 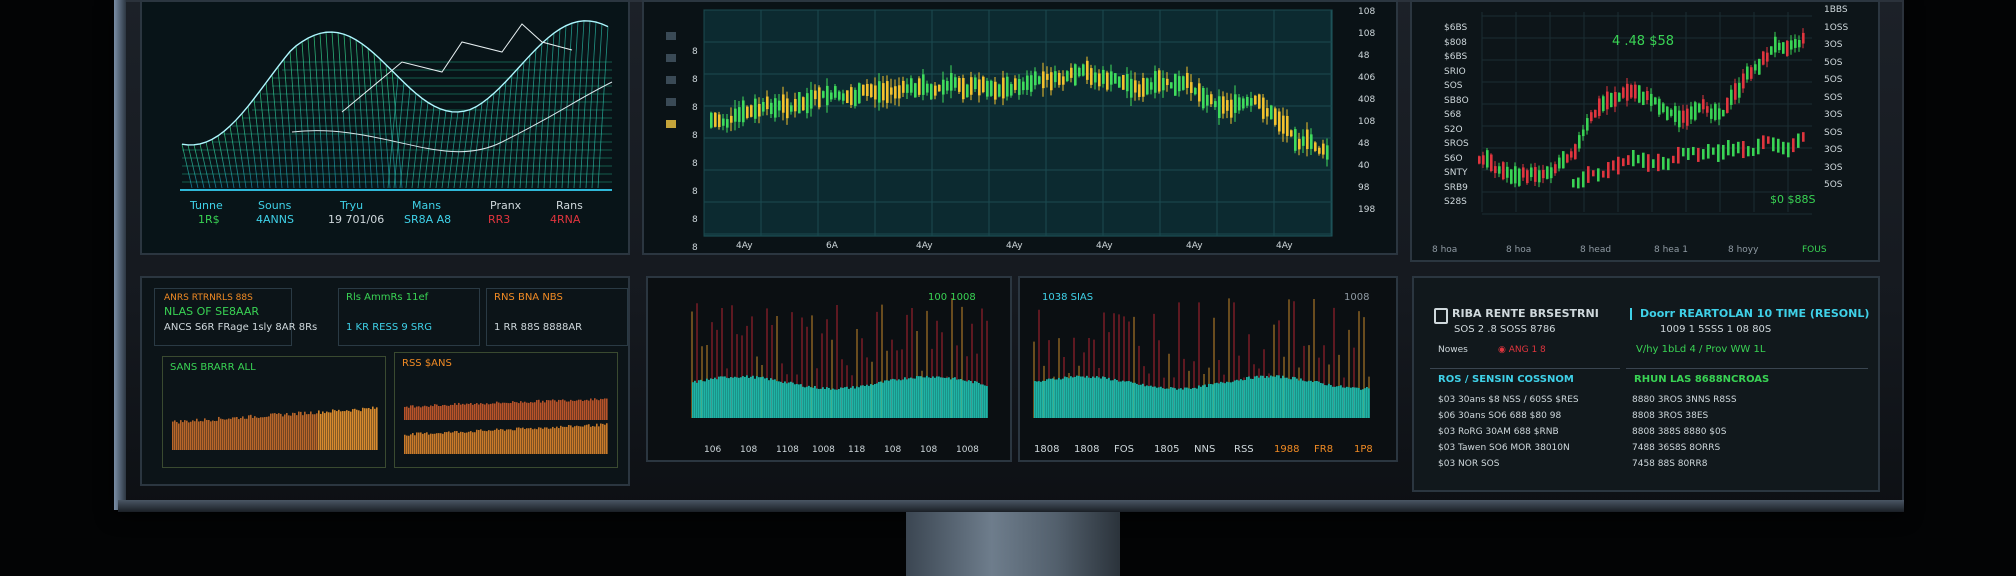 What do you see at coordinates (1367, 12) in the screenshot?
I see `right-tick: 108` at bounding box center [1367, 12].